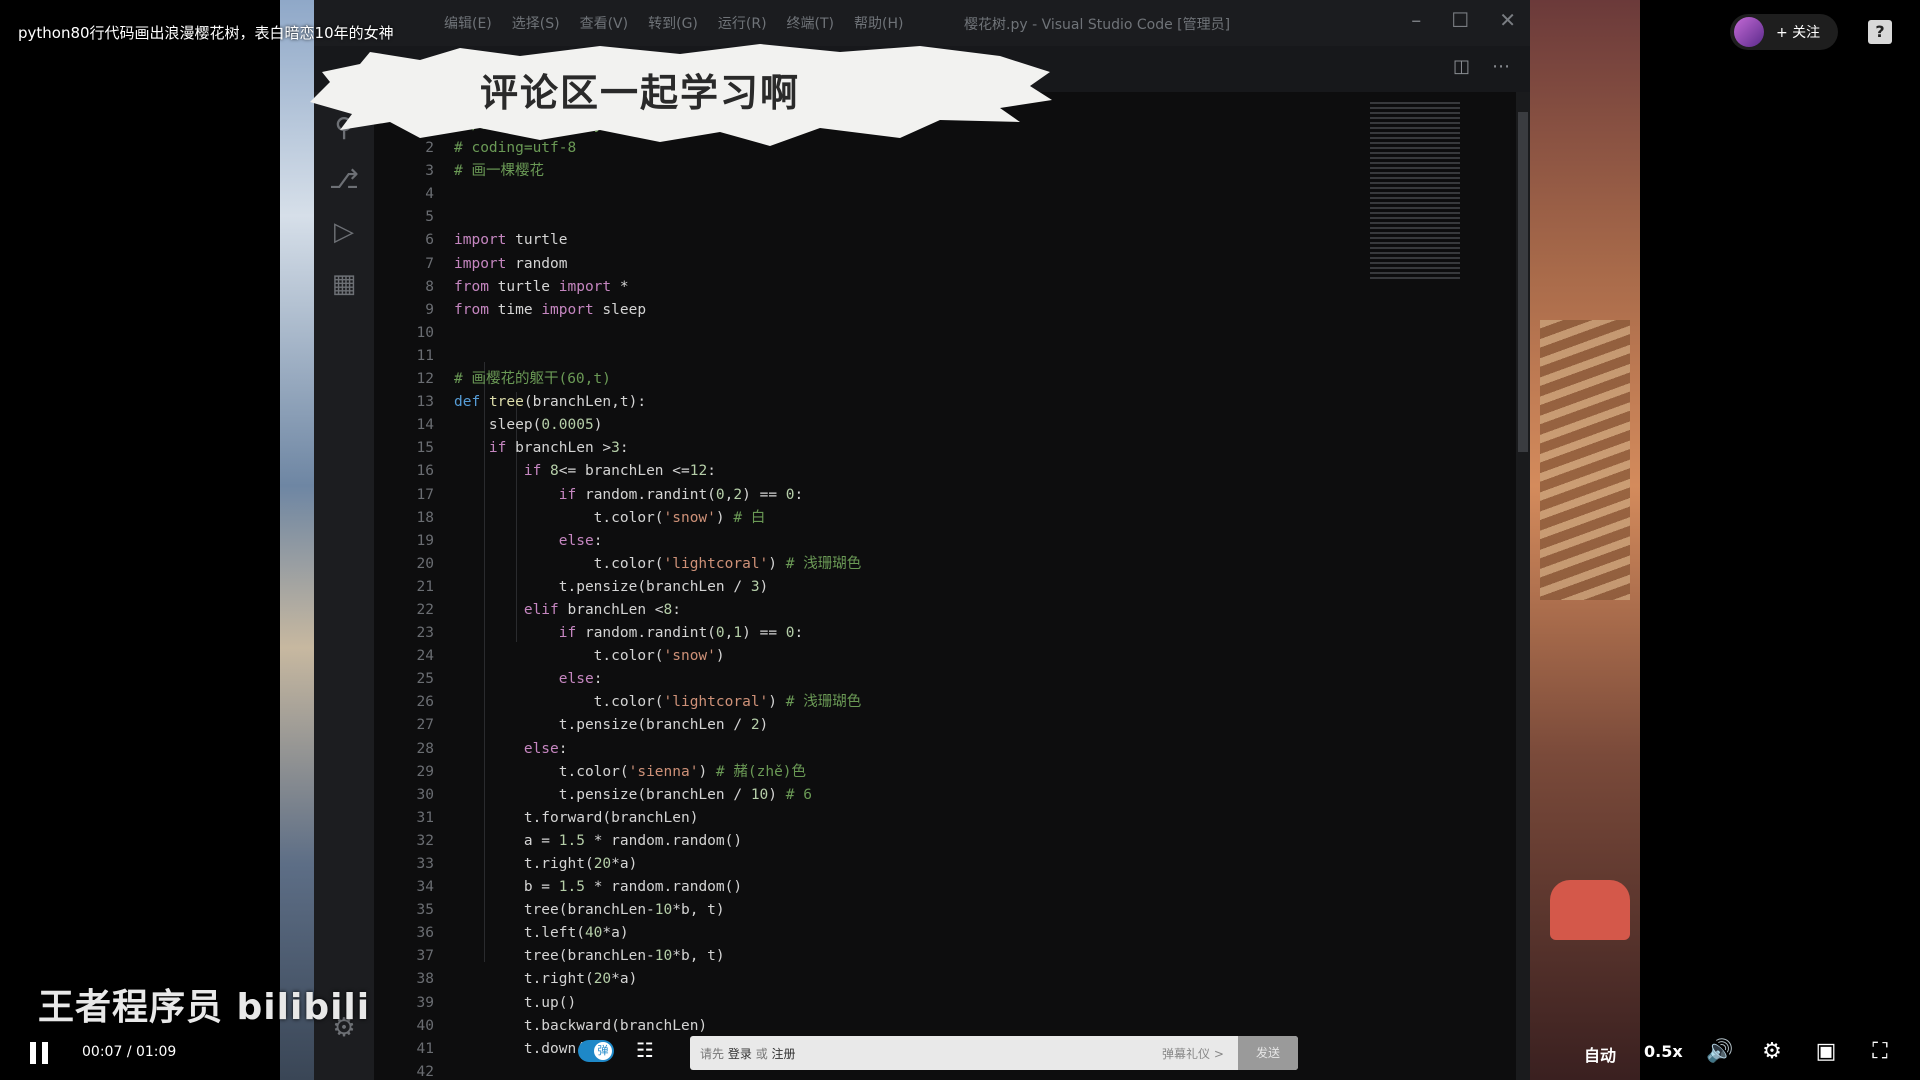  What do you see at coordinates (1600, 1054) in the screenshot?
I see `quality-selector: 自动` at bounding box center [1600, 1054].